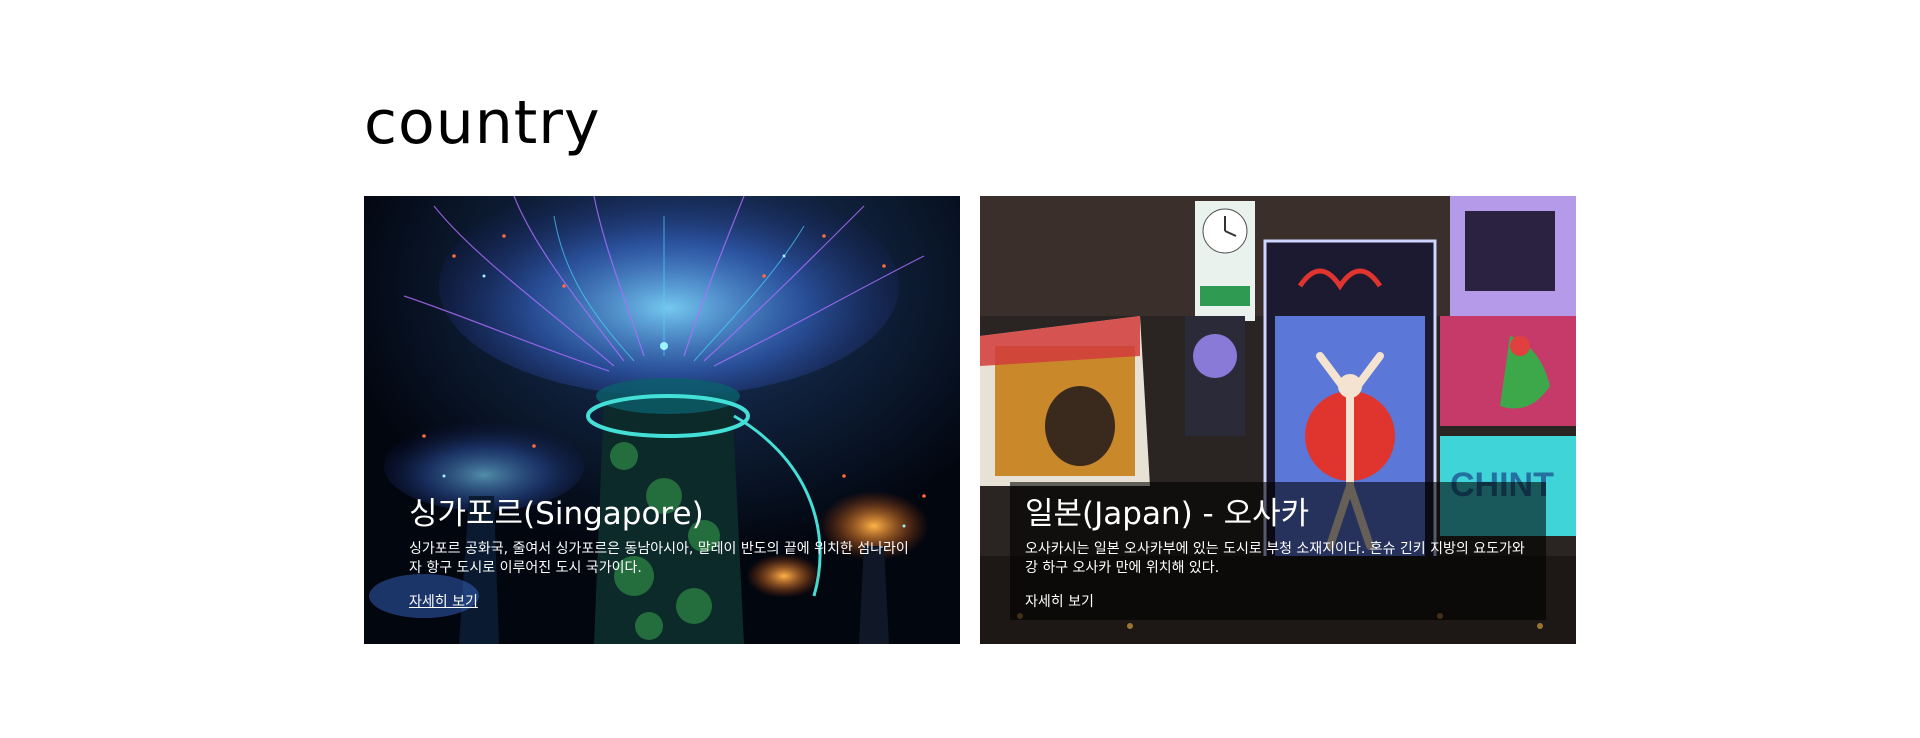  What do you see at coordinates (482, 123) in the screenshot?
I see `section-title: country` at bounding box center [482, 123].